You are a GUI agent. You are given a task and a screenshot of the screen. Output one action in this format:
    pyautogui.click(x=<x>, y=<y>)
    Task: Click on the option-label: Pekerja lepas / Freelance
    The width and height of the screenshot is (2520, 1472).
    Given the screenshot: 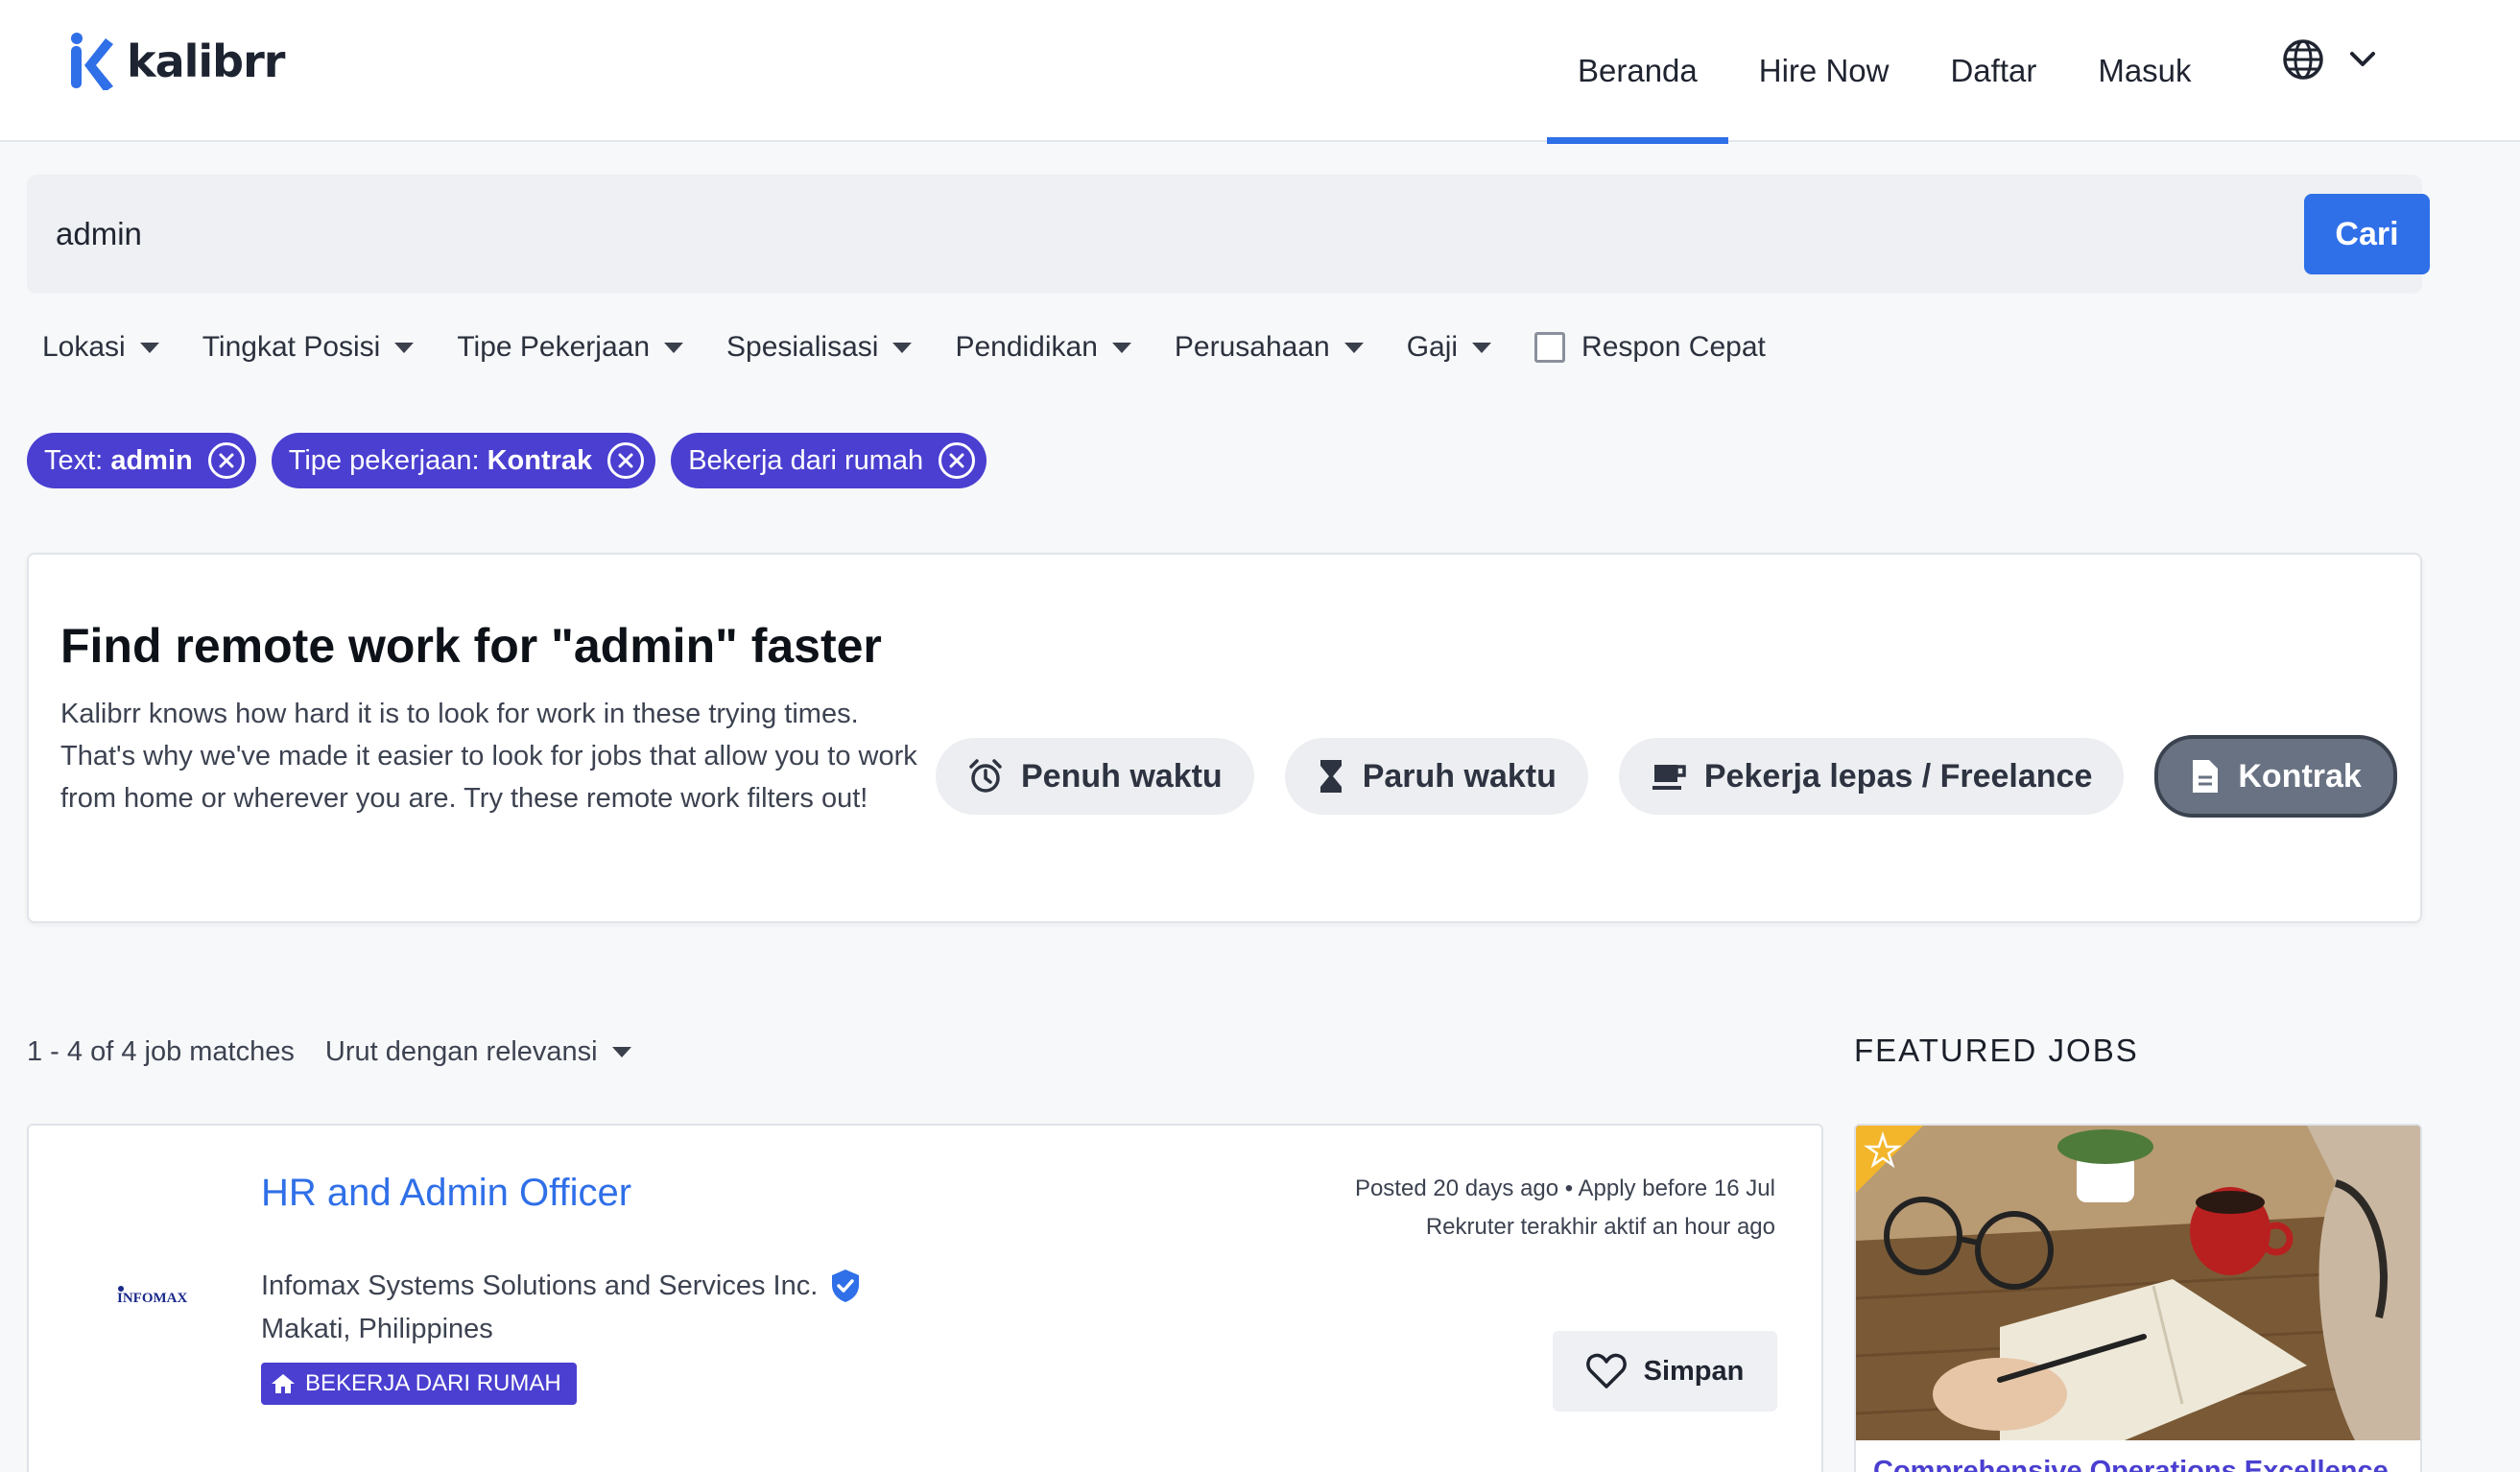 What is the action you would take?
    pyautogui.click(x=1898, y=776)
    